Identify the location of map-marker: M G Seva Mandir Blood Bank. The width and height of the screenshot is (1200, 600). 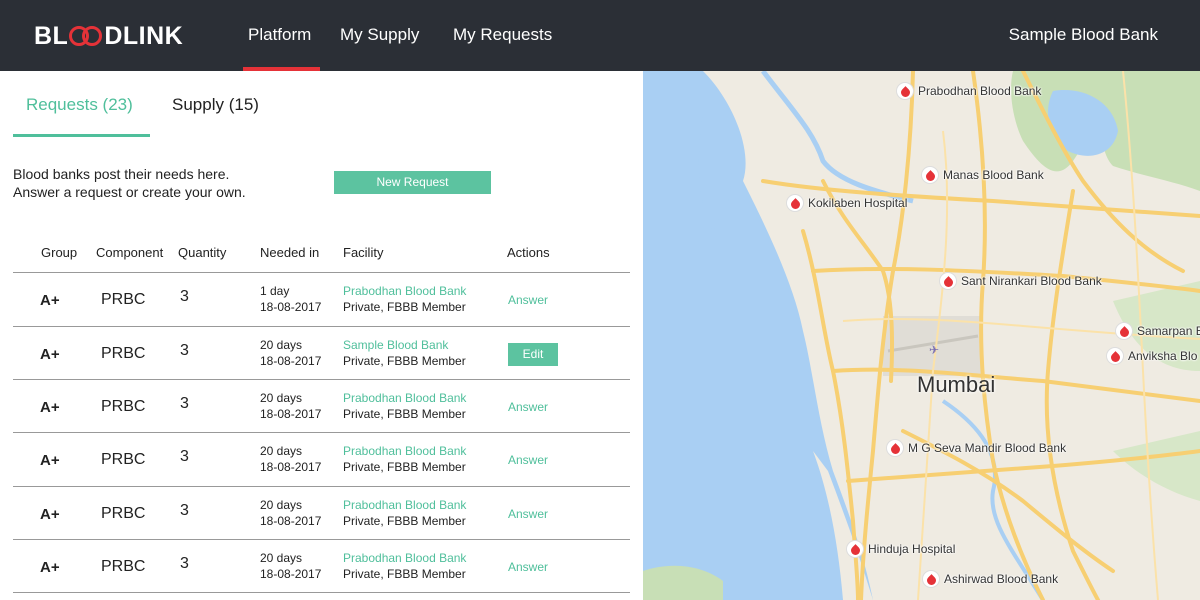
(976, 448).